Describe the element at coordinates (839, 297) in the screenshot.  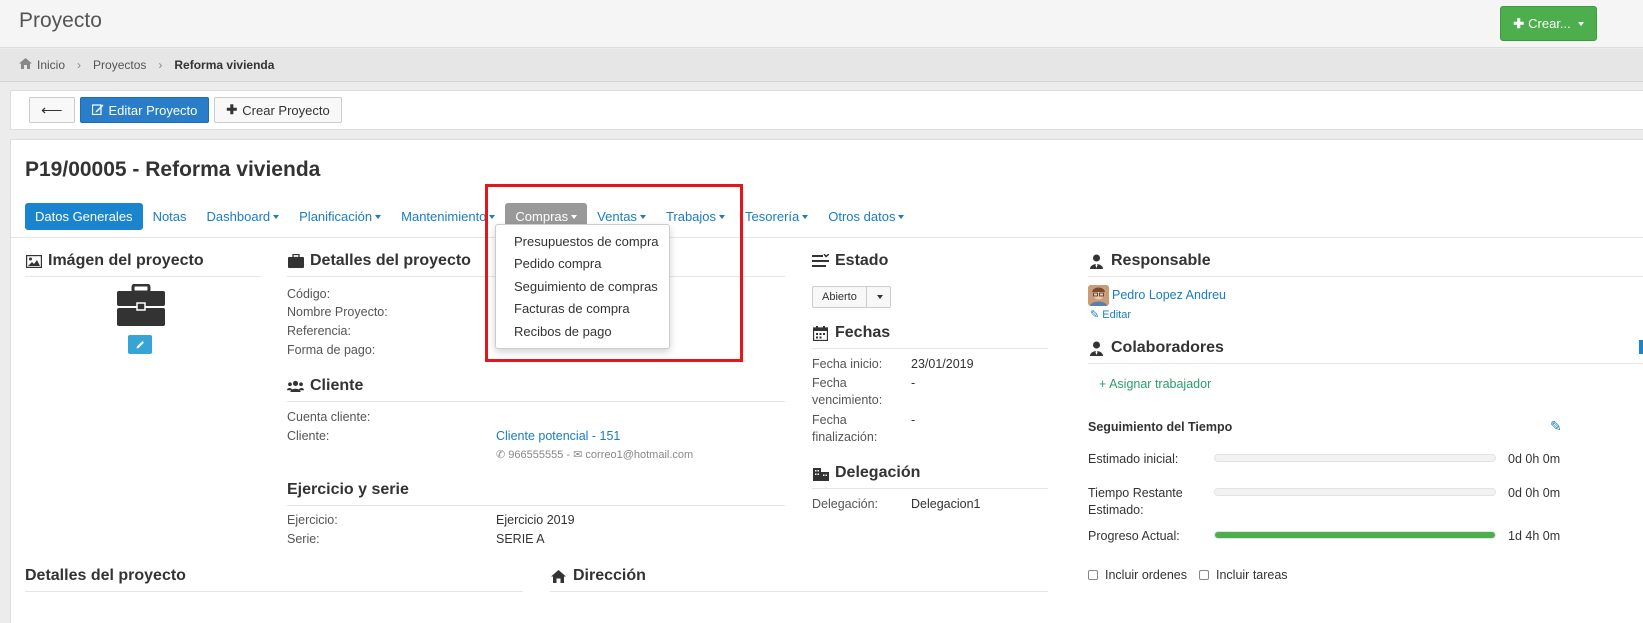
I see `estado-value: Abierto` at that location.